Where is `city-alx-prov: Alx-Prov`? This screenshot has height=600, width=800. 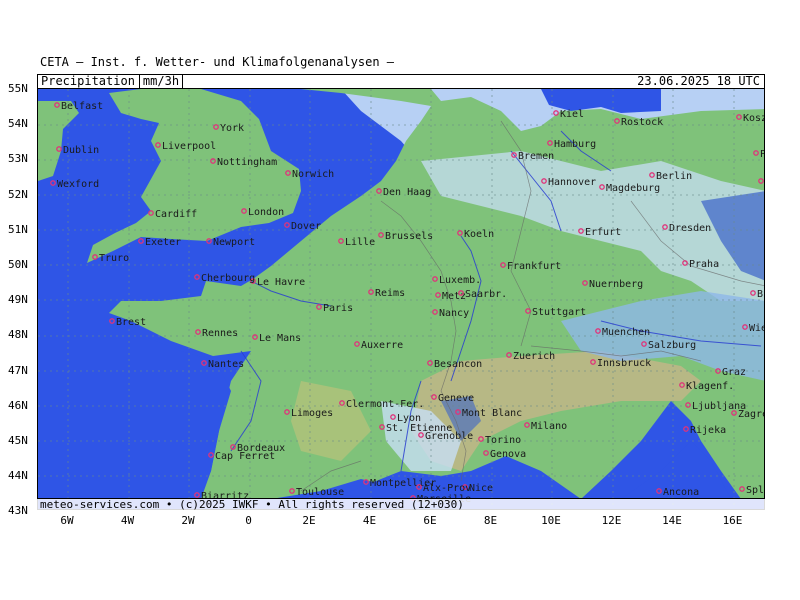
city-alx-prov: Alx-Prov is located at coordinates (443, 488).